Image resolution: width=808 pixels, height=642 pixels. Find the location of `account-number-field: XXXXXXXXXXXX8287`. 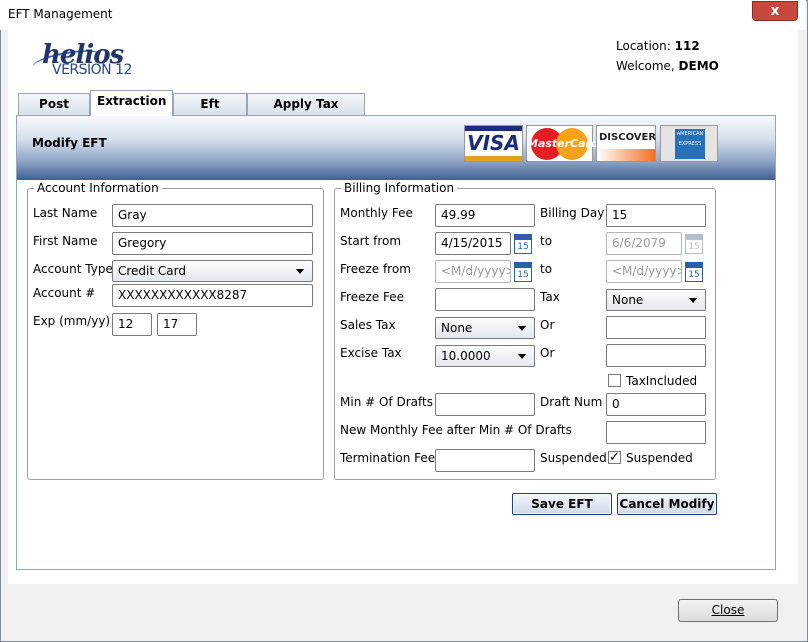

account-number-field: XXXXXXXXXXXX8287 is located at coordinates (212, 295).